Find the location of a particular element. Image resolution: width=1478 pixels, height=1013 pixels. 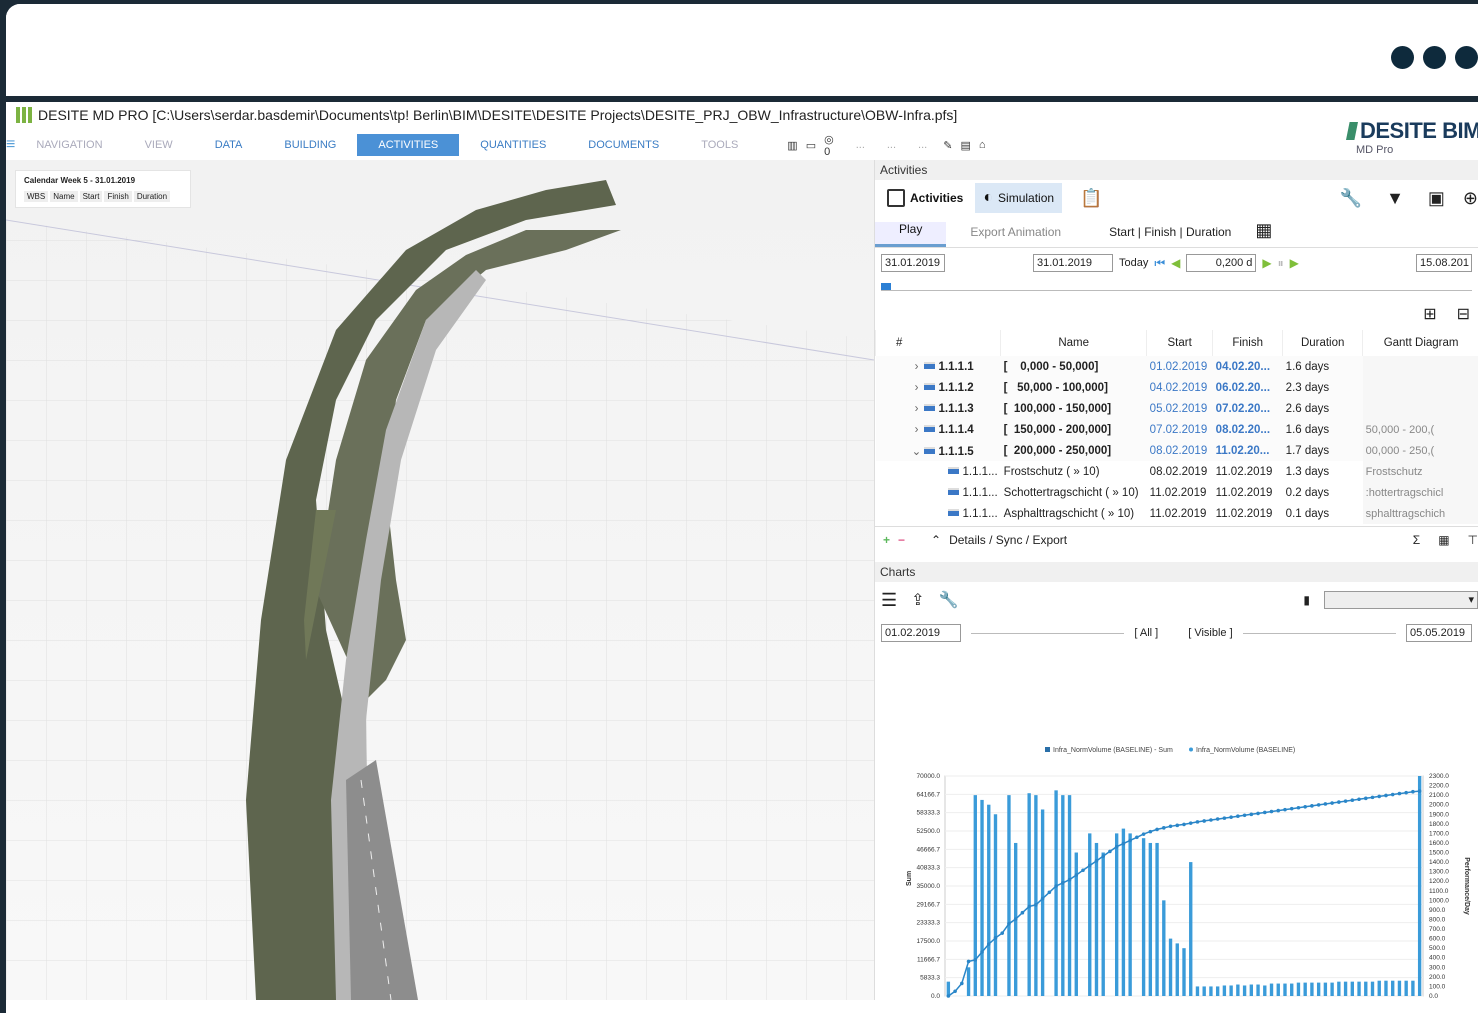

row-start: 11.02.2019 is located at coordinates (1178, 492).